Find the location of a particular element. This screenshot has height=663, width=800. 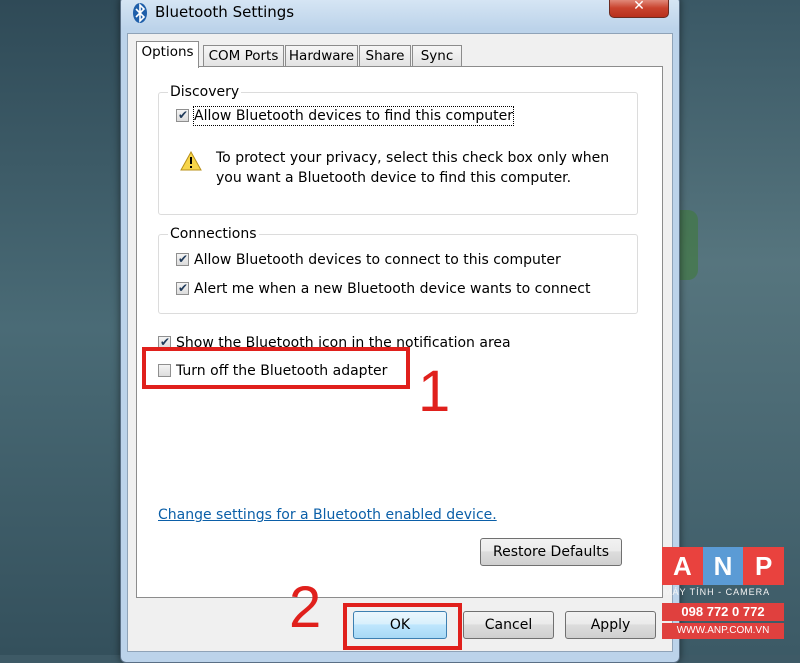

annotation-box-ok is located at coordinates (402, 626).